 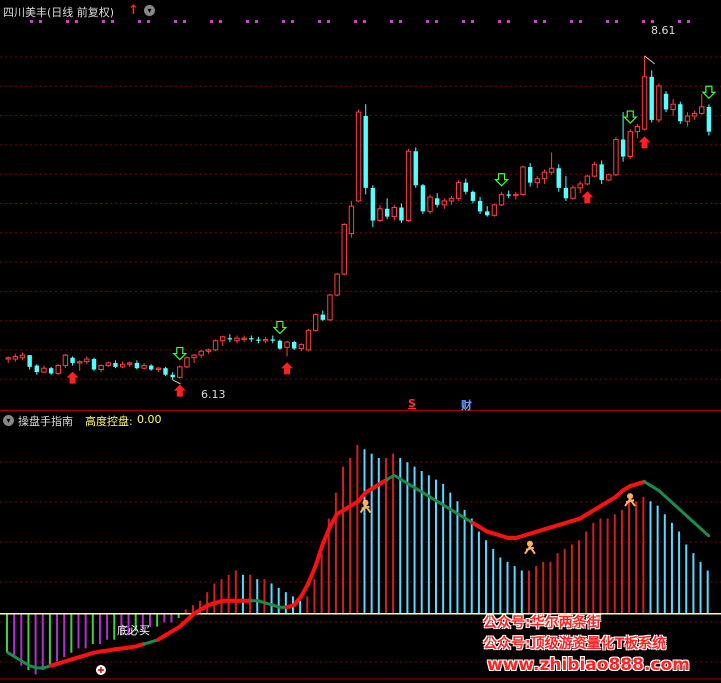 I want to click on watermark-line-1: 公众号:华尔两条街, so click(x=542, y=623).